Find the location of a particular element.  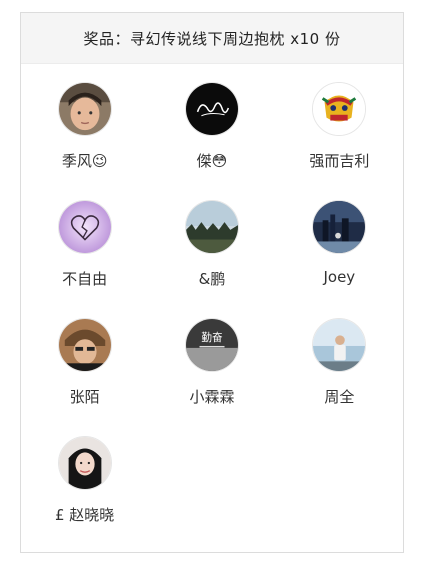

winner-item: Joey is located at coordinates (339, 250).